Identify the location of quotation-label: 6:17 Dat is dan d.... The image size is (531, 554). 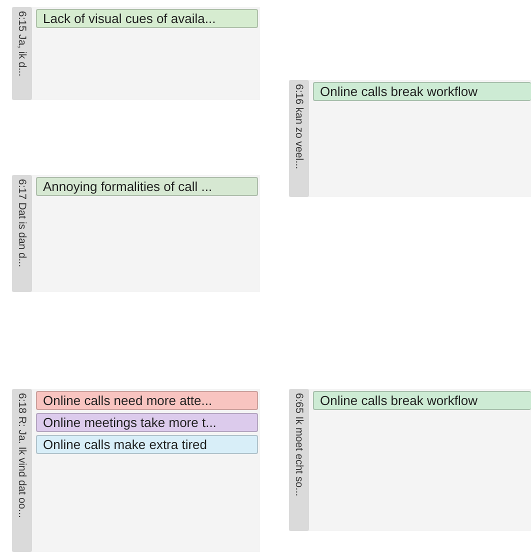
(22, 233).